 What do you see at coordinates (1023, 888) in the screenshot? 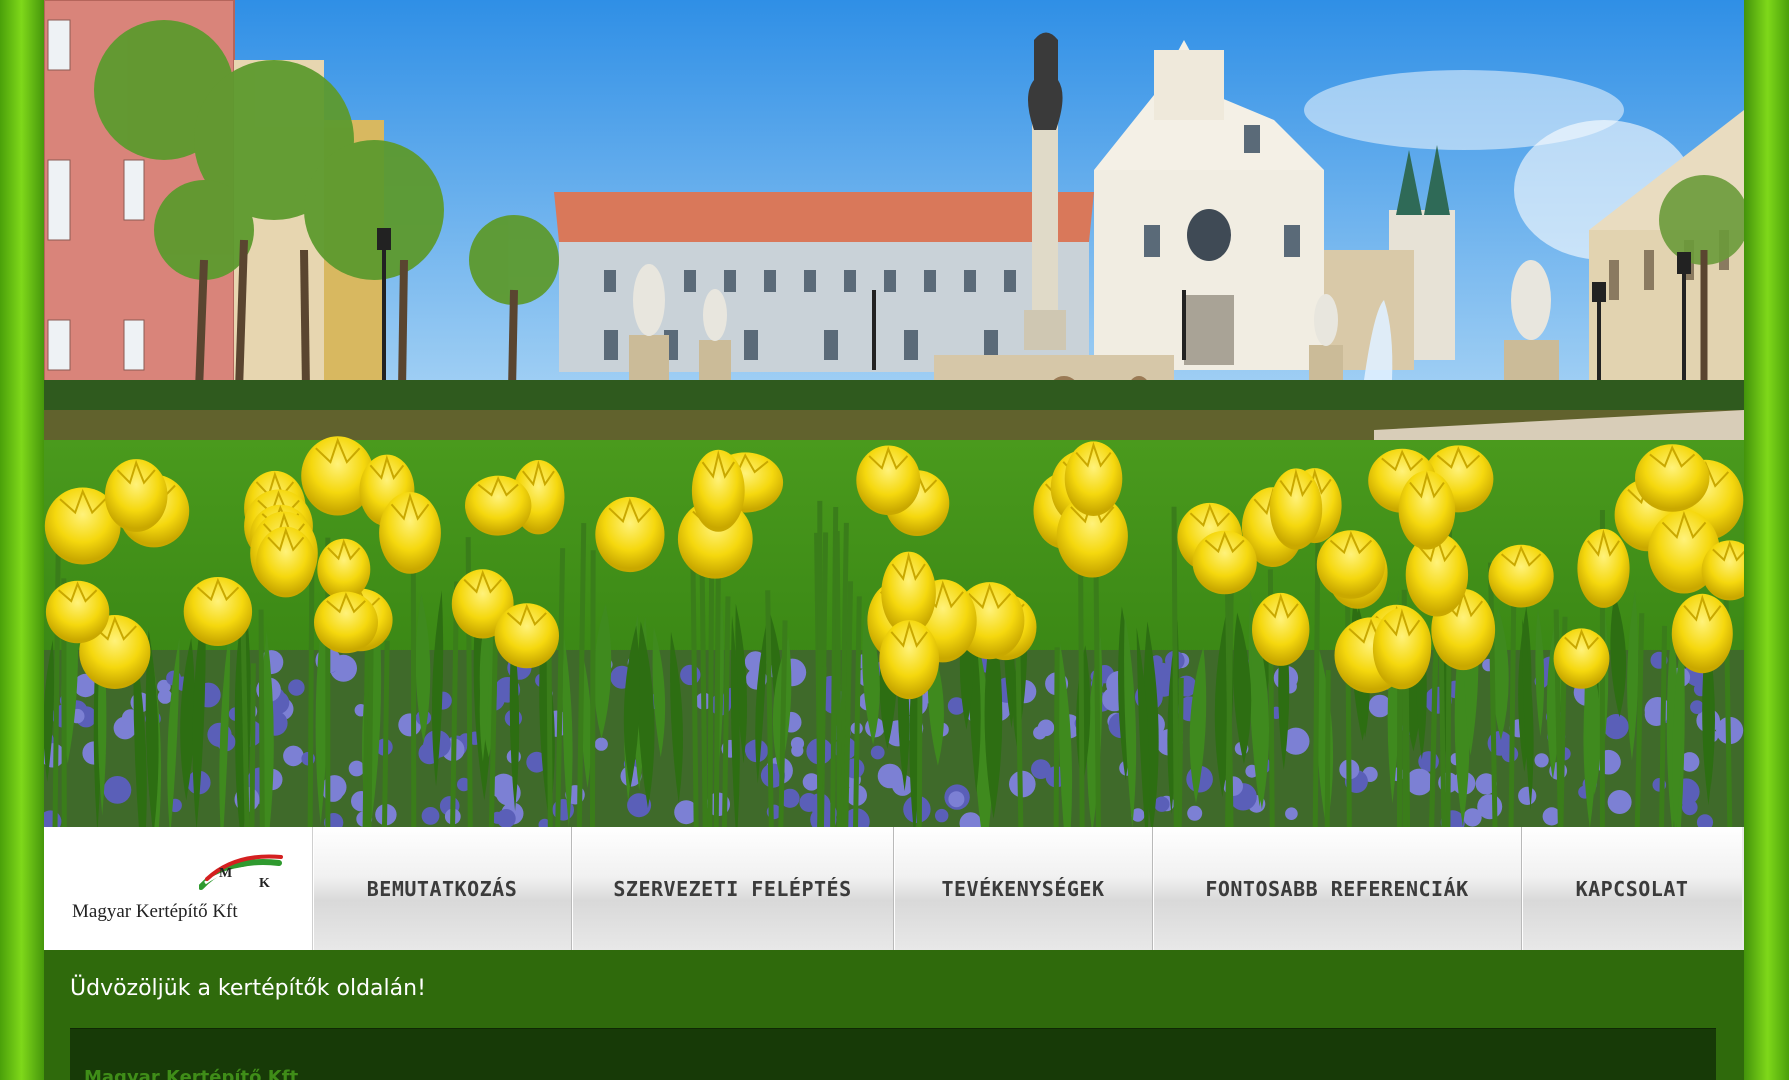
I see `nav-item-tevekenysegek: TEVÉKENYSÉGEK` at bounding box center [1023, 888].